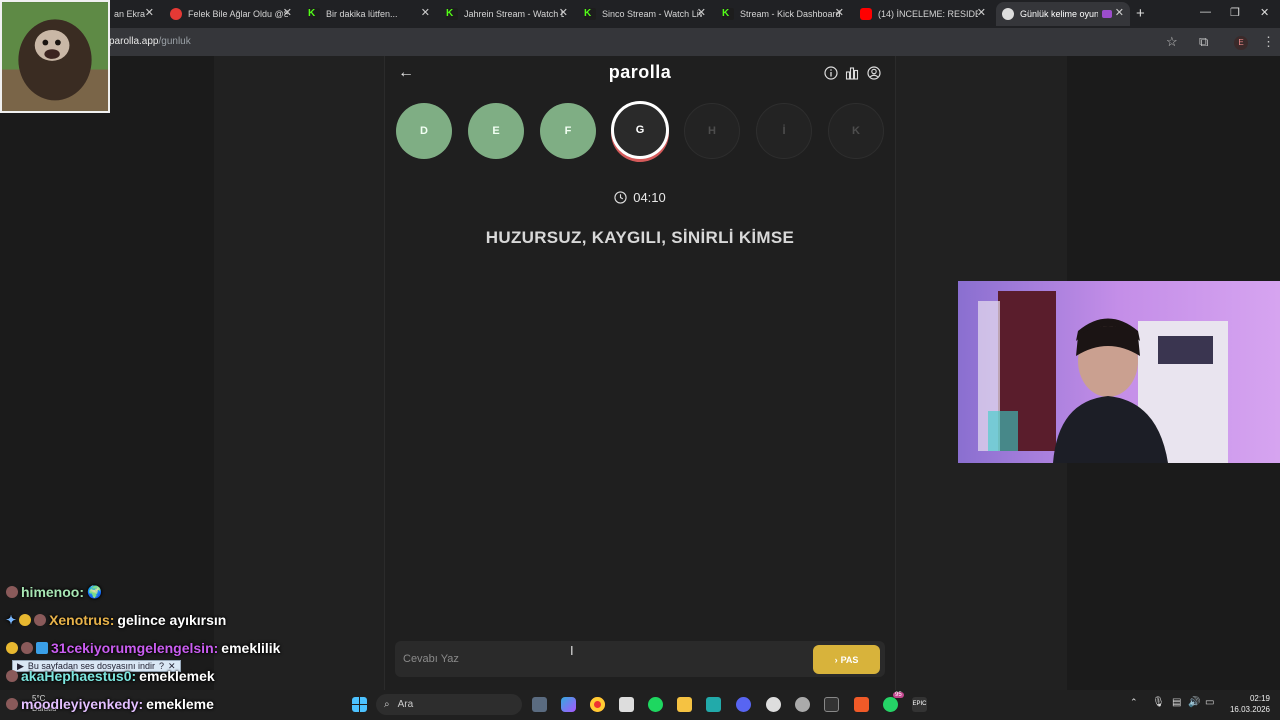  What do you see at coordinates (852, 73) in the screenshot?
I see `stats-icon` at bounding box center [852, 73].